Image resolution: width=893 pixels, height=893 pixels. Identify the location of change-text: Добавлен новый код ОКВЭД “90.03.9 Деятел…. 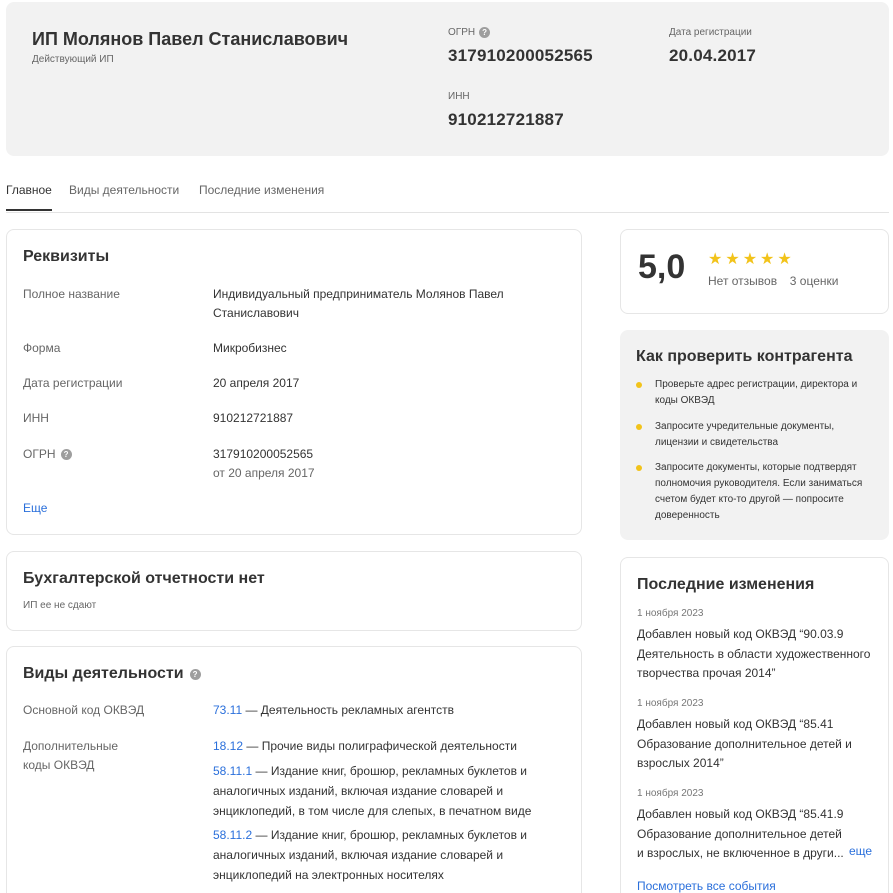
(754, 653).